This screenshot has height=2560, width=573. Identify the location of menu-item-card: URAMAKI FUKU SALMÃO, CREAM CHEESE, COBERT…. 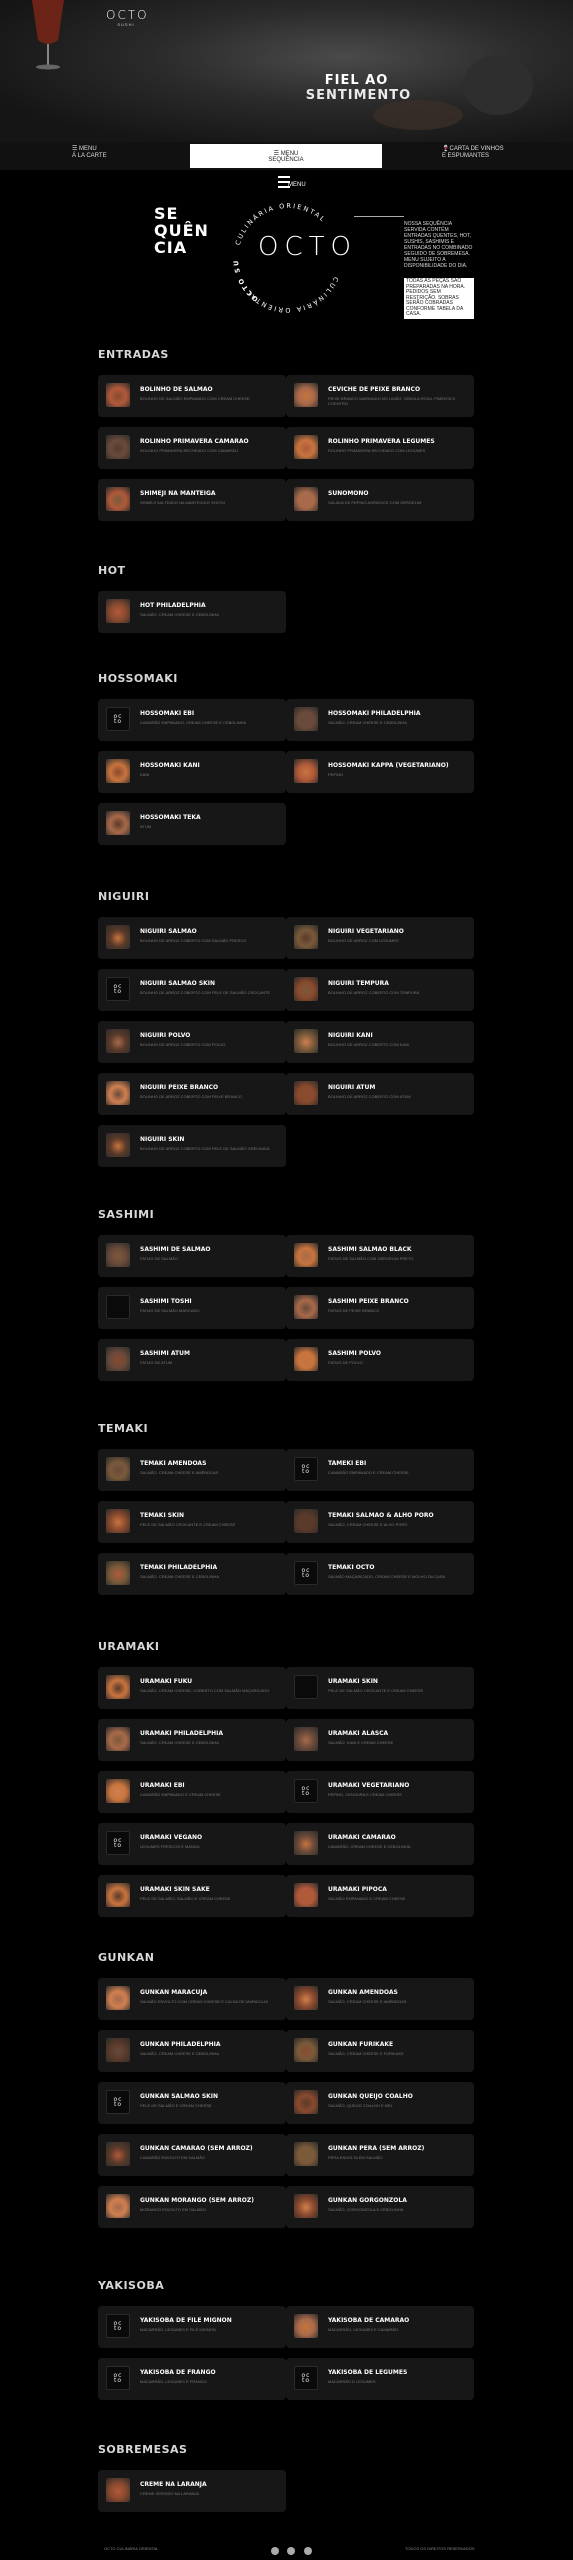
(192, 1688).